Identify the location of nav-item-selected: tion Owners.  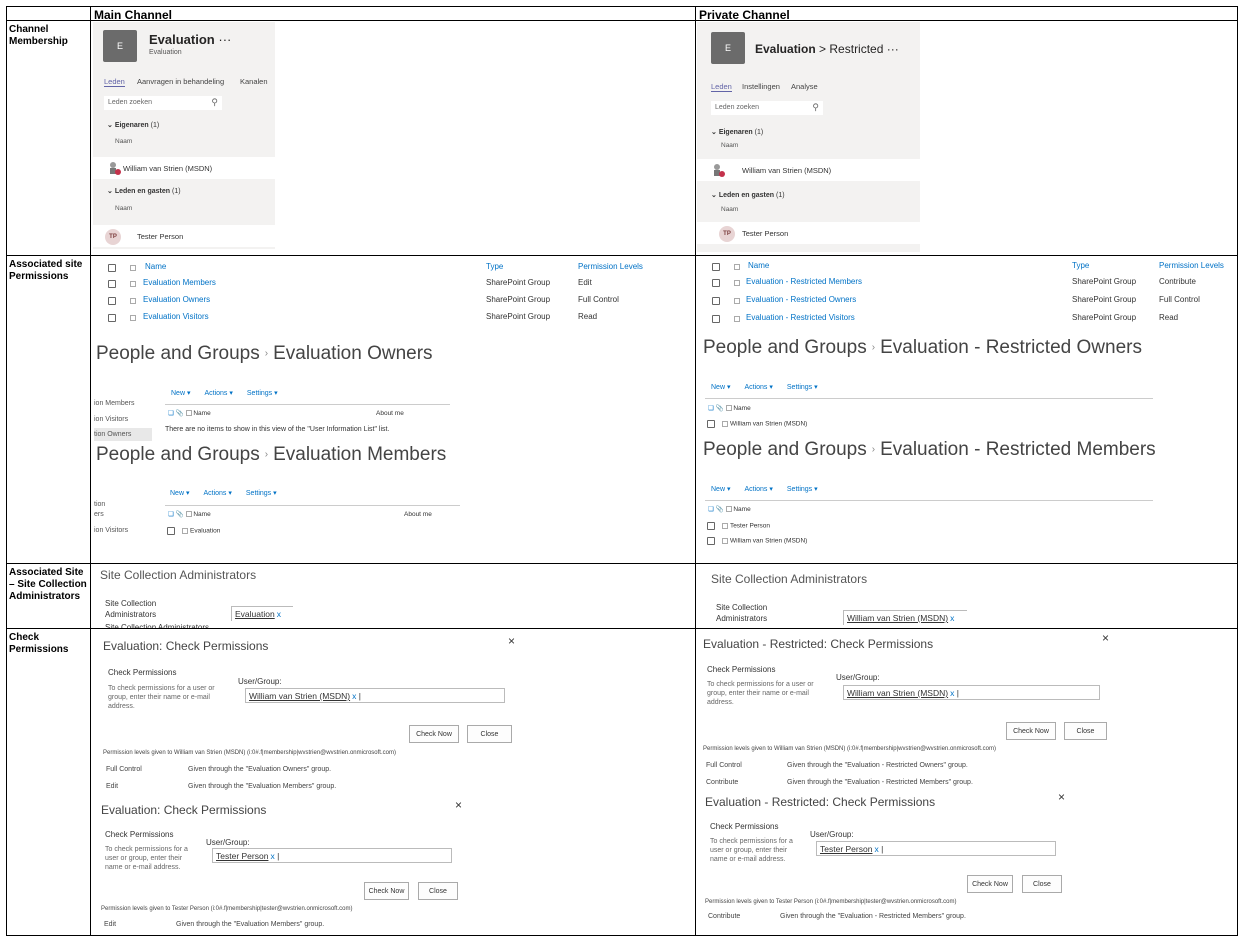
(123, 434).